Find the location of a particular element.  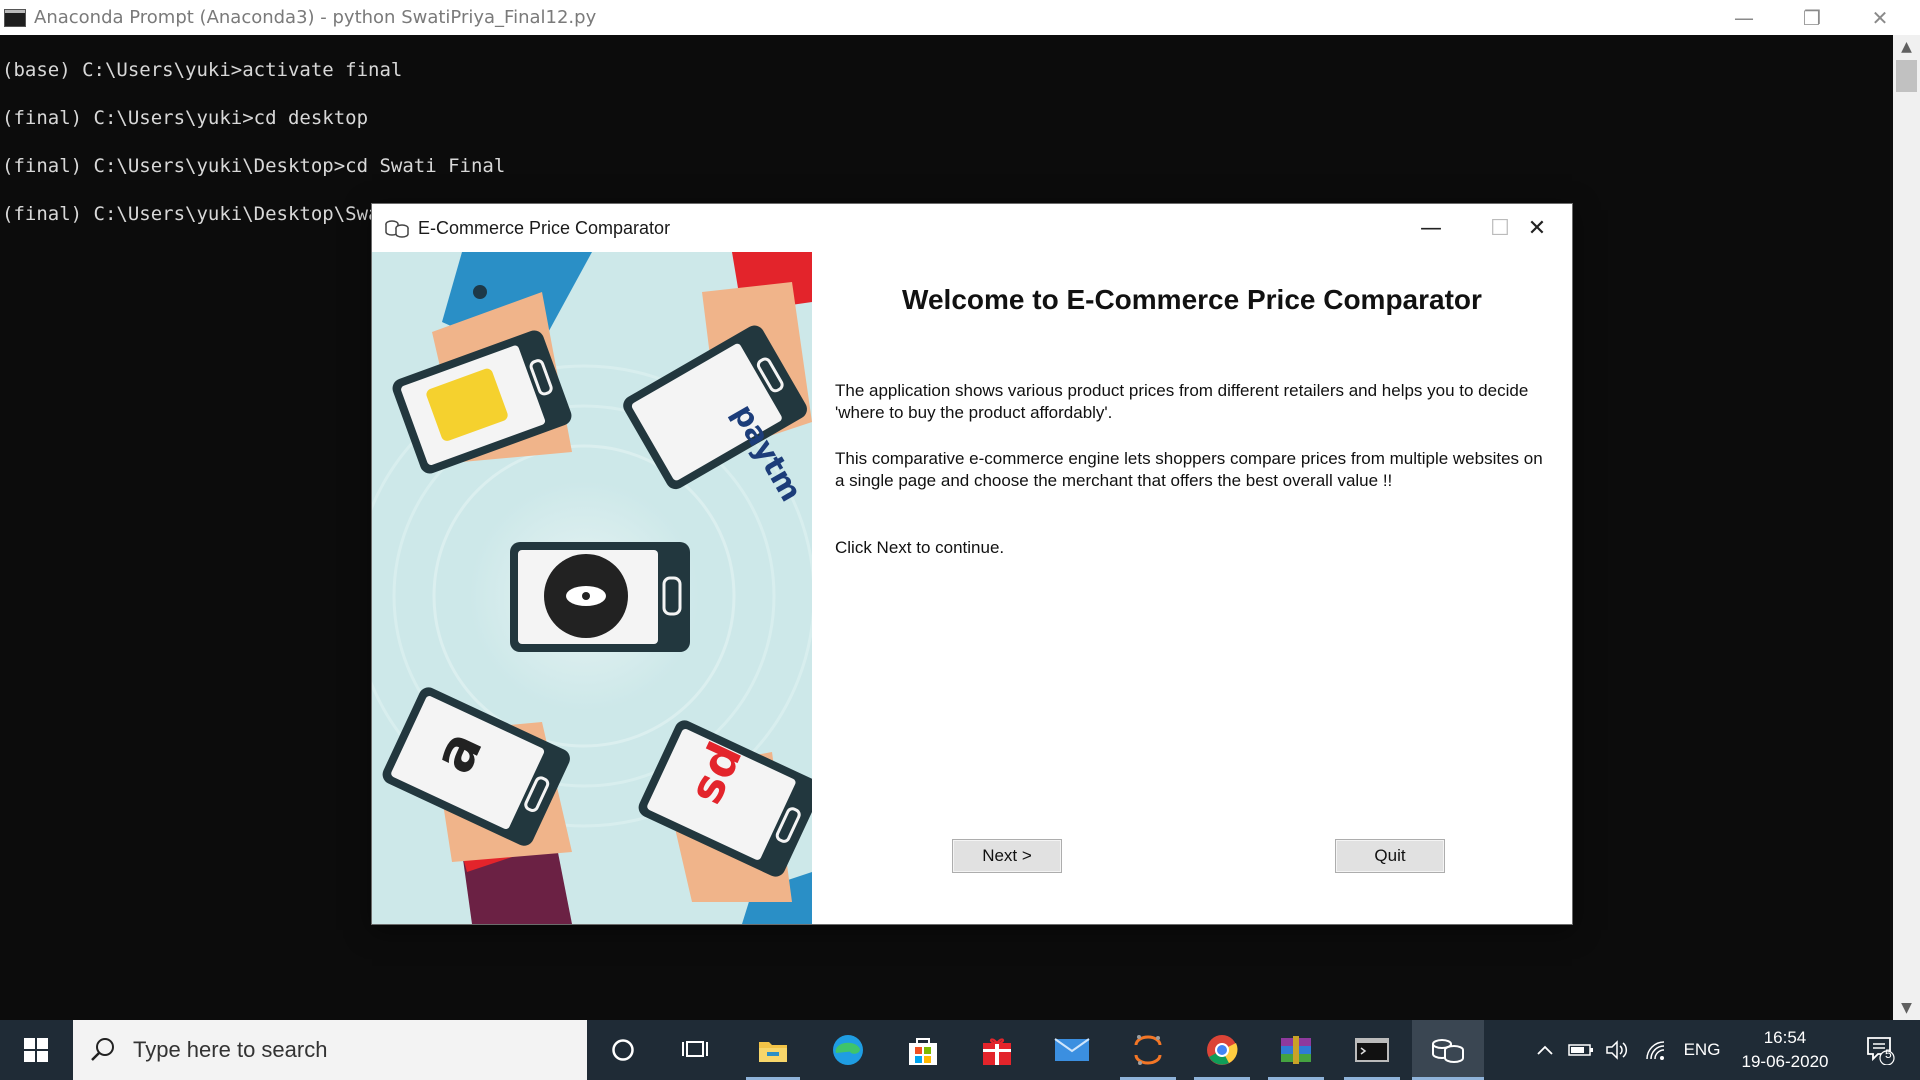

jupyter-icon is located at coordinates (1148, 1050).